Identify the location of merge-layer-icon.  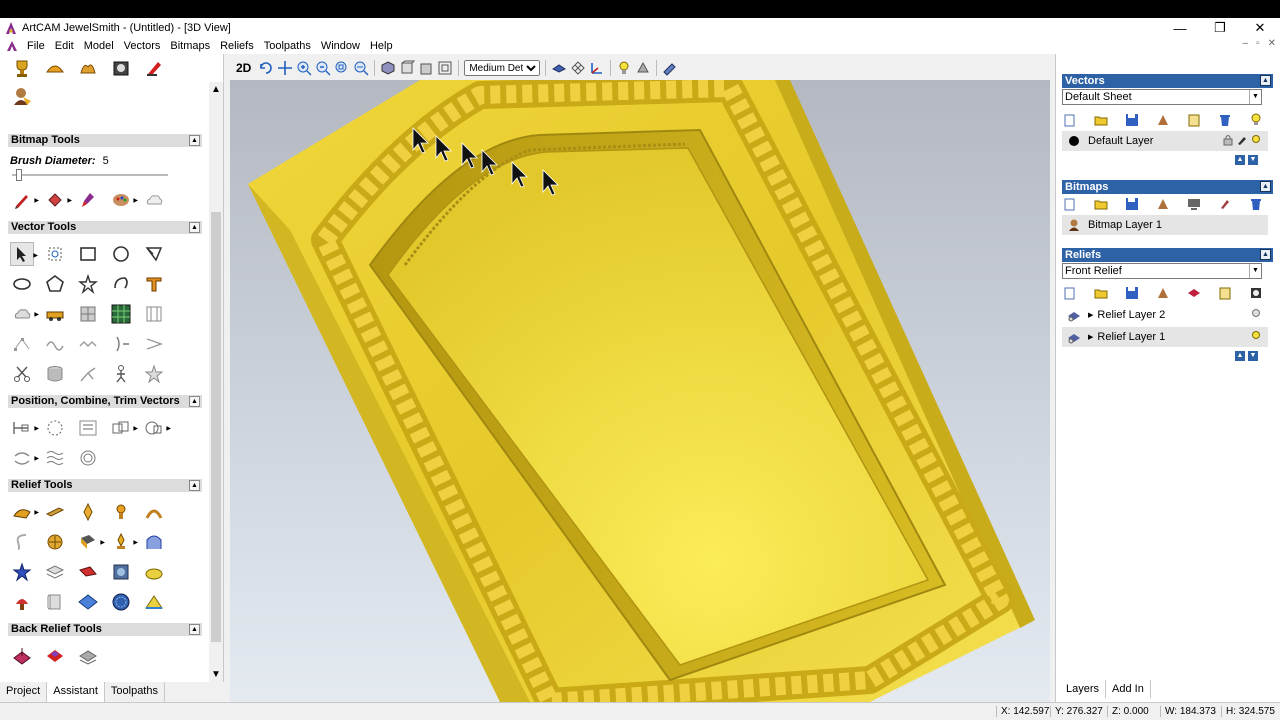
(1163, 293).